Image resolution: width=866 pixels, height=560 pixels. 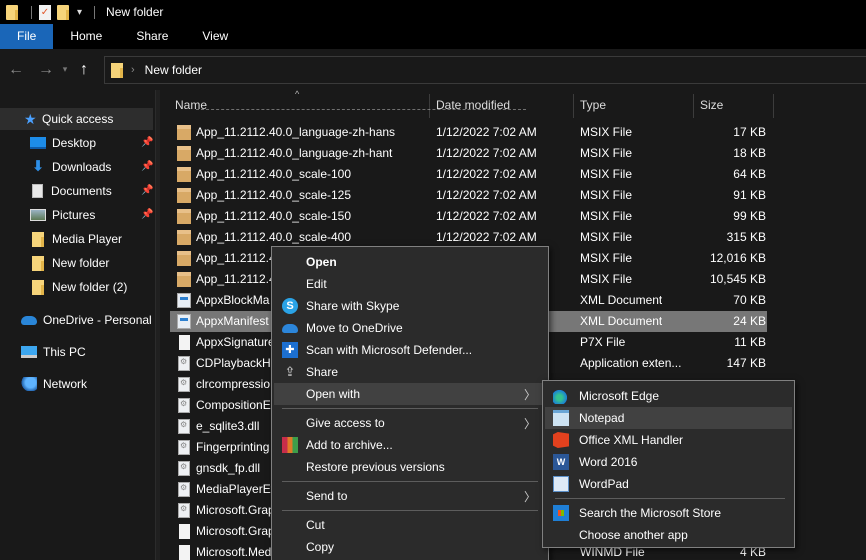 What do you see at coordinates (410, 284) in the screenshot?
I see `menu-item-edit: Edit` at bounding box center [410, 284].